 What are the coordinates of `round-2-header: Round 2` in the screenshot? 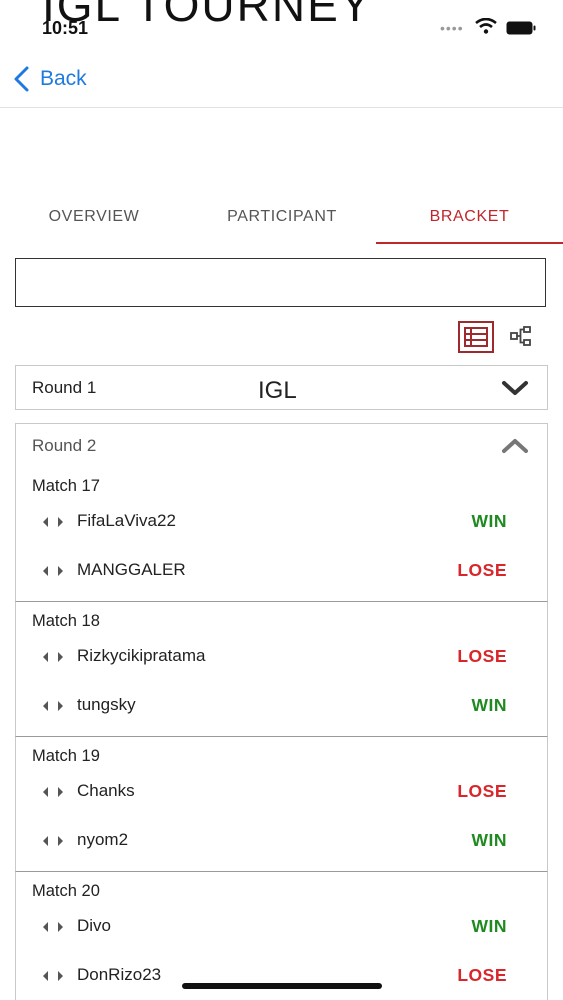 It's located at (281, 445).